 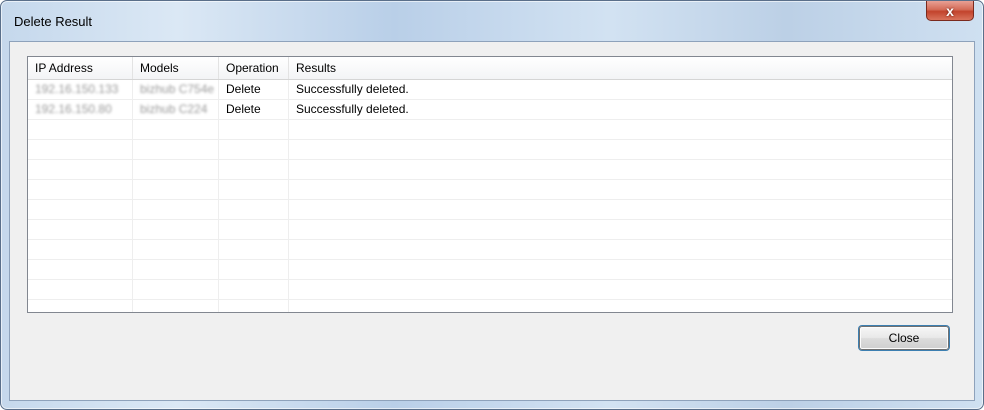 What do you see at coordinates (176, 68) in the screenshot?
I see `column-header-models: Models` at bounding box center [176, 68].